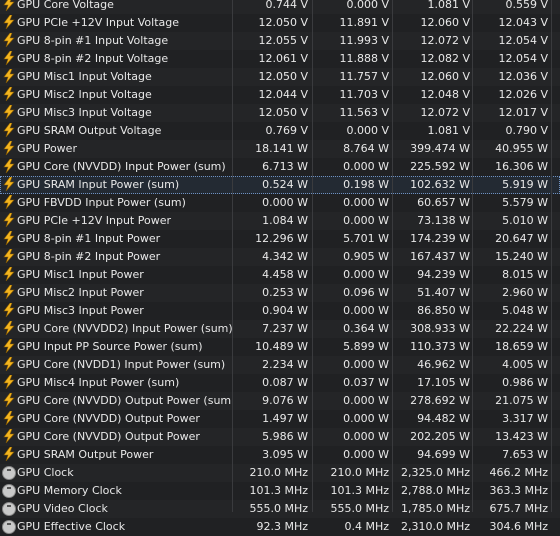  Describe the element at coordinates (434, 292) in the screenshot. I see `max-value: 51.407 W` at that location.